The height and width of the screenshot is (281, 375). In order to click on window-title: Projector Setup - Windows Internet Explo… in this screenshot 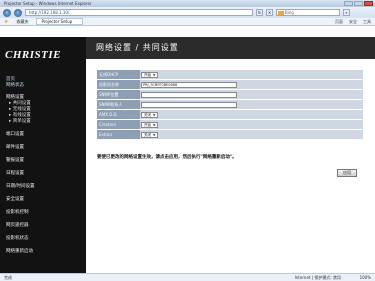, I will do `click(48, 3)`.